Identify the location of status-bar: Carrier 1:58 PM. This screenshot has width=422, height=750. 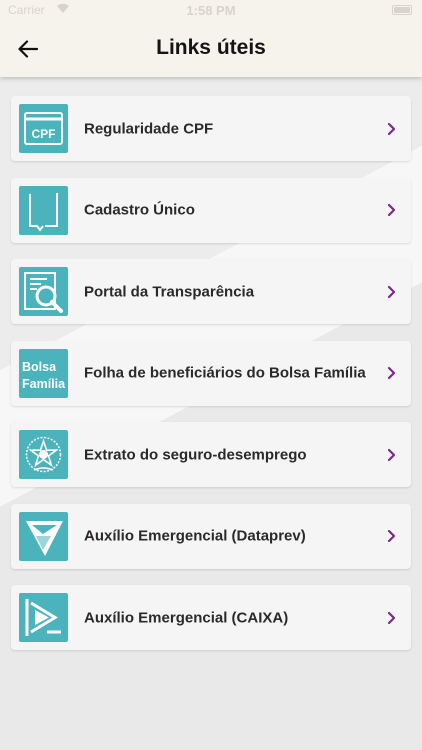
(211, 11).